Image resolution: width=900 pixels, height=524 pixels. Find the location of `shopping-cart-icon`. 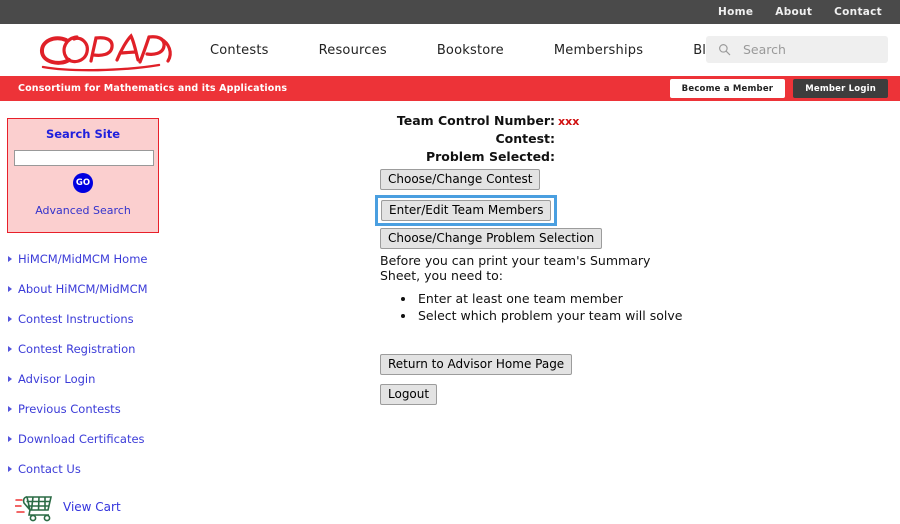

shopping-cart-icon is located at coordinates (34, 508).